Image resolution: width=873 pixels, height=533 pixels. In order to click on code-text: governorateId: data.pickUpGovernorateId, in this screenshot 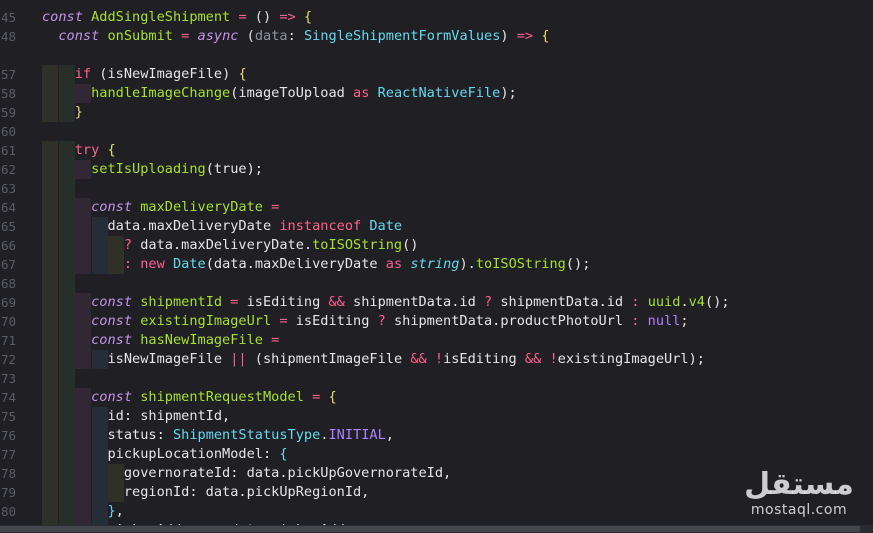, I will do `click(246, 473)`.